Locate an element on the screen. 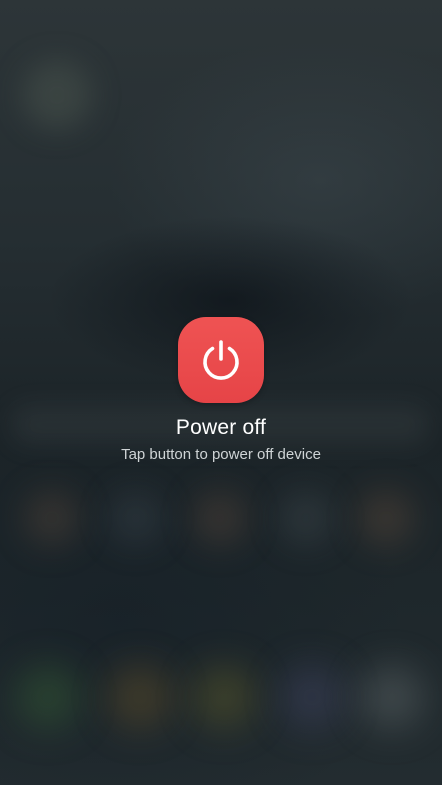 The width and height of the screenshot is (442, 785). power-off-button is located at coordinates (221, 360).